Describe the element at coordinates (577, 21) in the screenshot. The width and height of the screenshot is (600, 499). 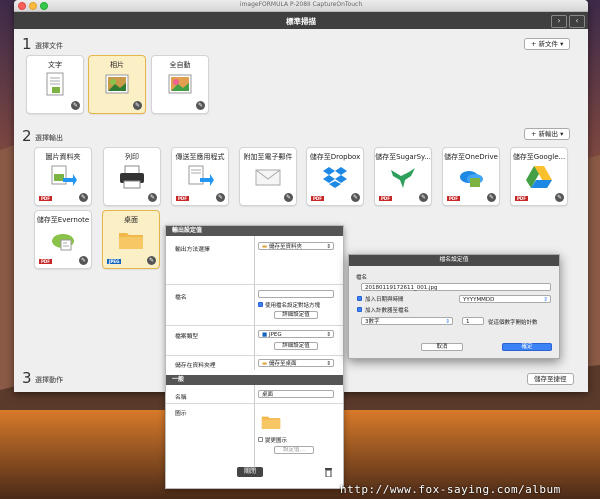
I see `back-button: ‹` at that location.